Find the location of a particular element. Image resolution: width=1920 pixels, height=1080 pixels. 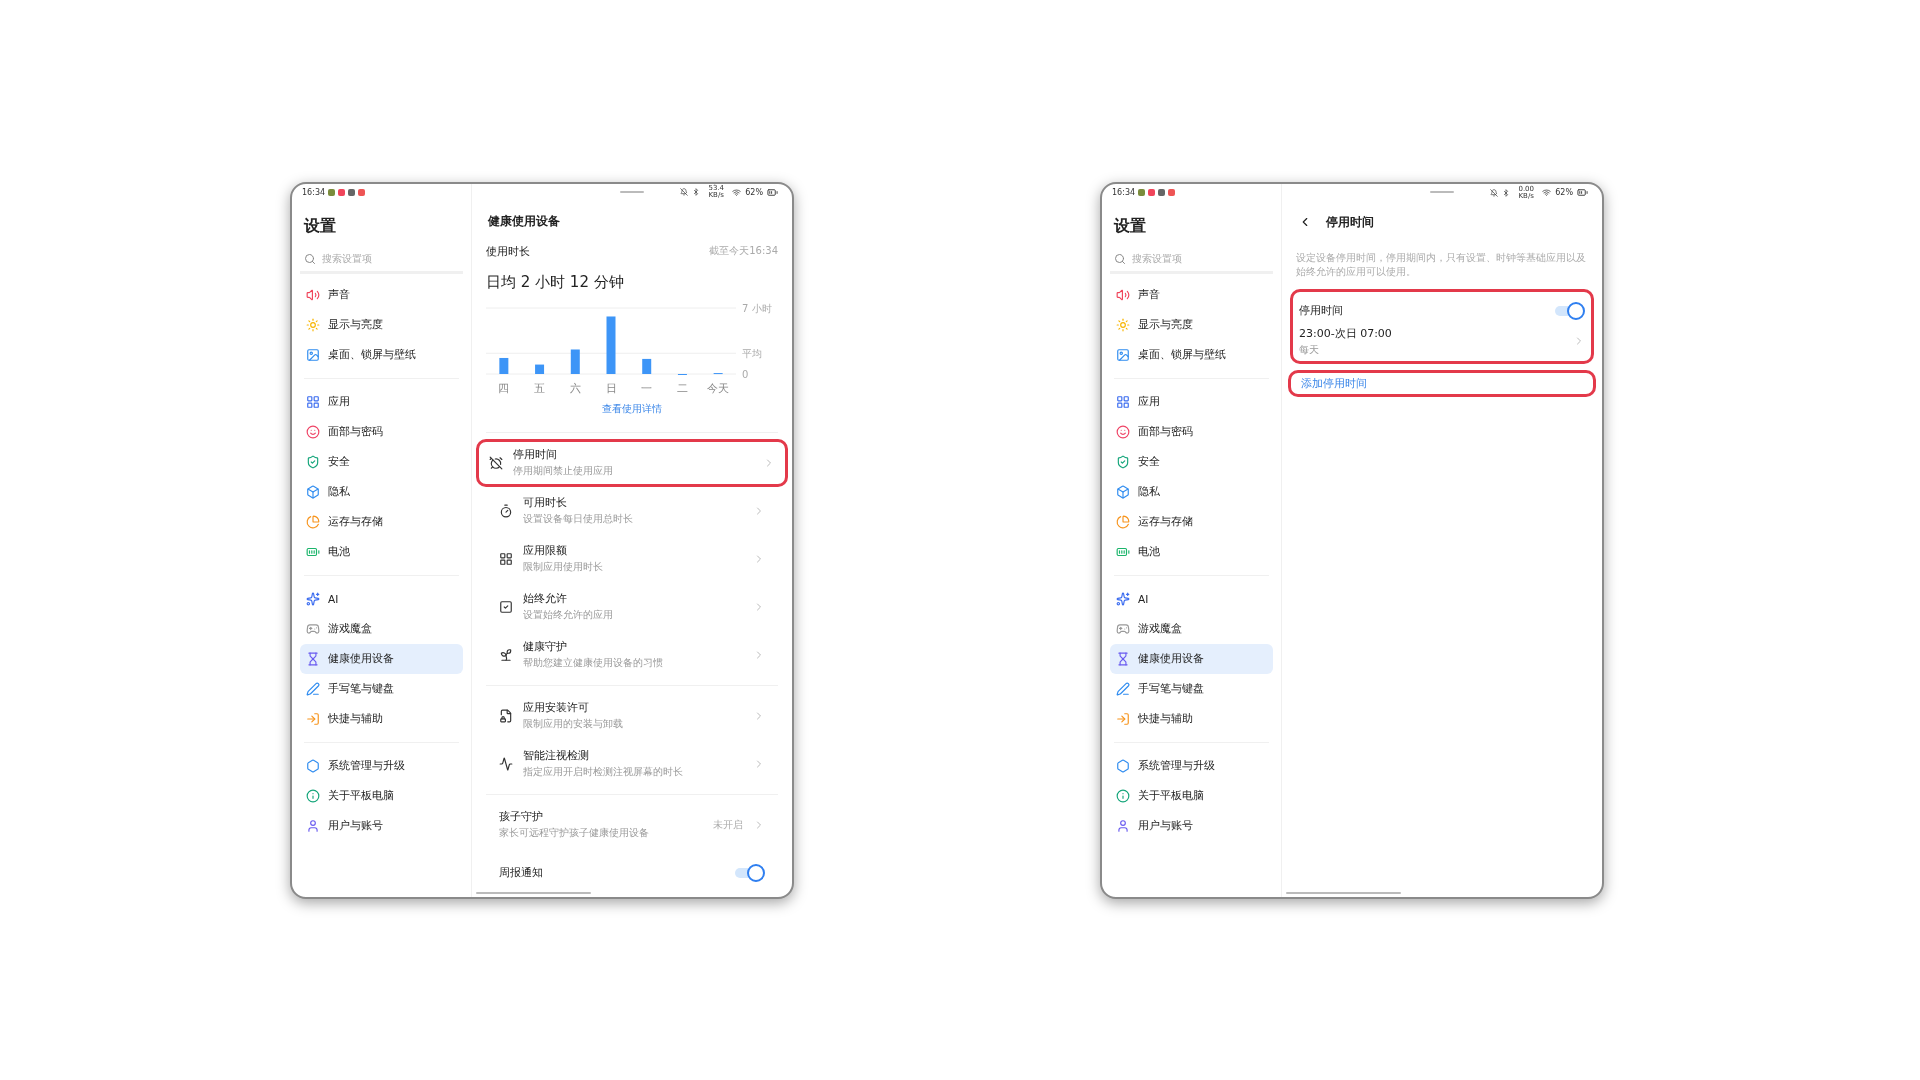

settings-row: 可用时长 设置设备每日使用总时长 is located at coordinates (632, 510).